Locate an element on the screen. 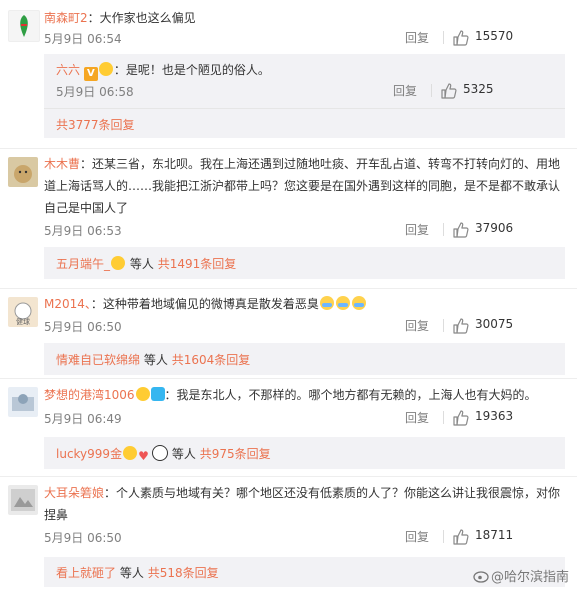 The width and height of the screenshot is (577, 590). more-replies-link: 情难自已软绵绵 等人 共1604条回复 is located at coordinates (153, 359).